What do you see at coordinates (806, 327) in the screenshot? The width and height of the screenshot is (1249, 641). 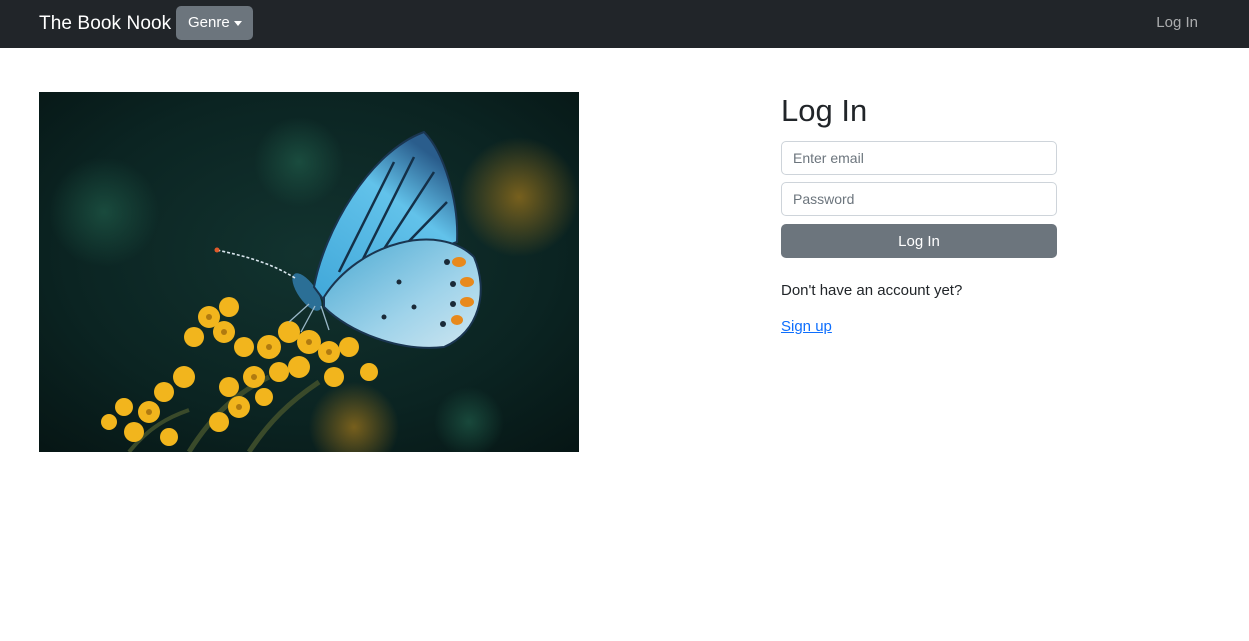 I see `signup-link: Sign up` at bounding box center [806, 327].